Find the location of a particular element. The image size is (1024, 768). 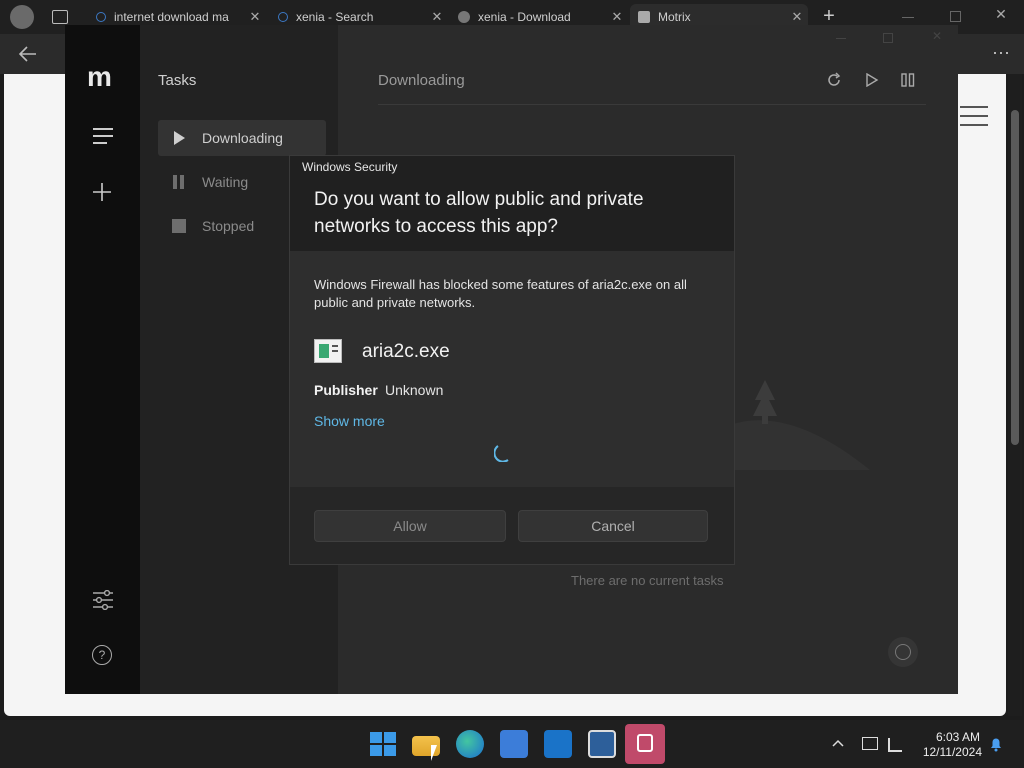

publisher-value: Unknown is located at coordinates (414, 390).